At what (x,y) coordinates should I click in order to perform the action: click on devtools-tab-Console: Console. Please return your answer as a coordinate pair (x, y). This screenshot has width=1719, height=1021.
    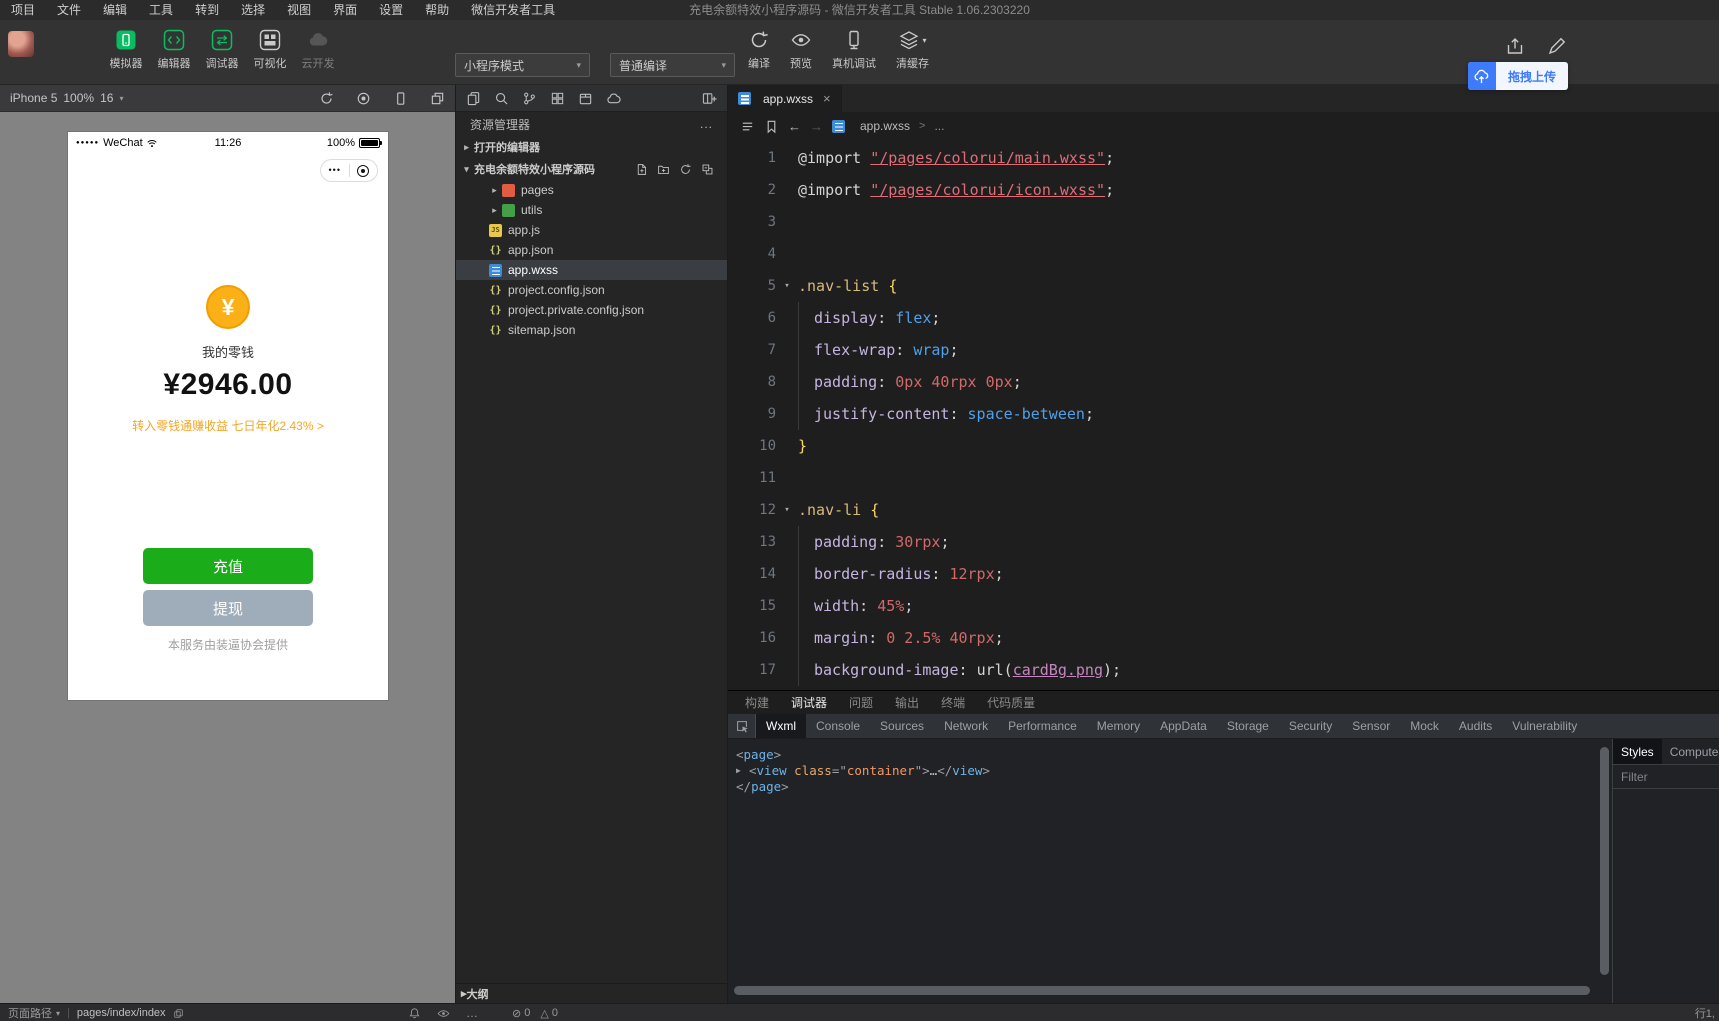
    Looking at the image, I should click on (838, 726).